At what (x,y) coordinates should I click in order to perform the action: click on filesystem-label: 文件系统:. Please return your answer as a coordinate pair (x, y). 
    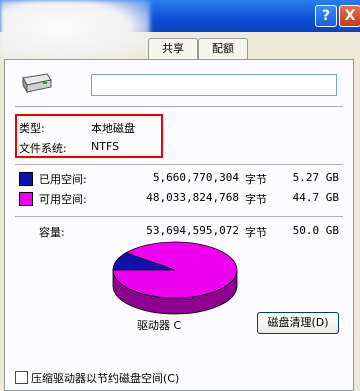
    Looking at the image, I should click on (43, 148).